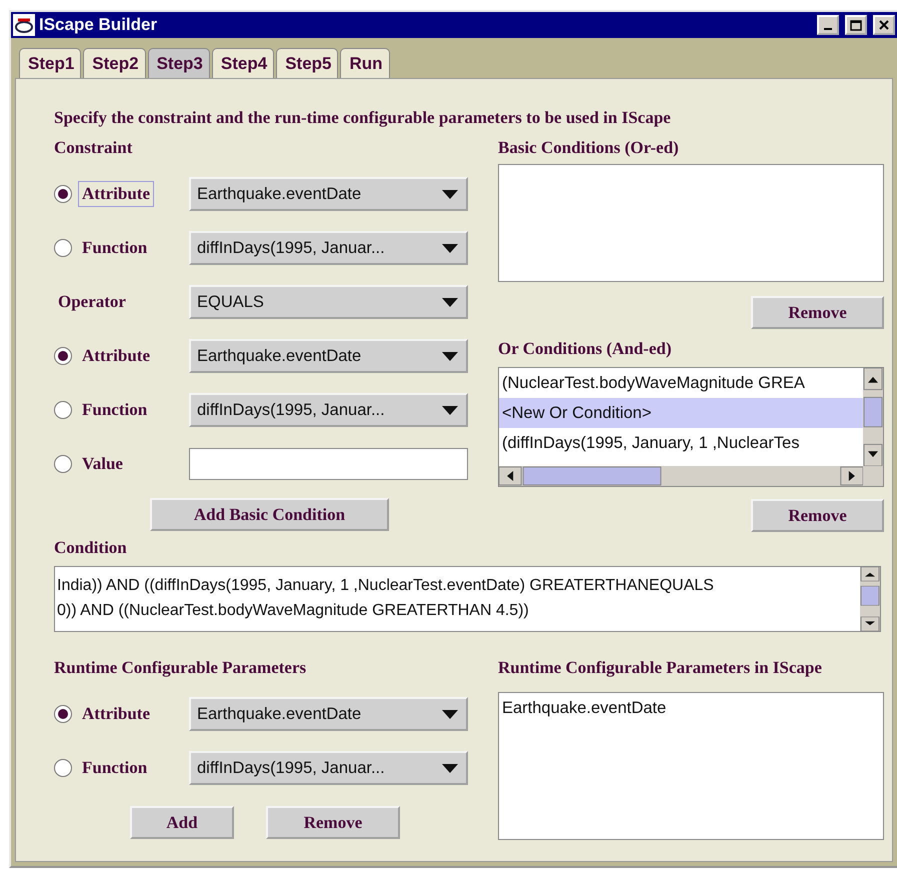 The image size is (897, 873). I want to click on or-conditions-list: (NuclearTest.bodyWaveMagnitude GREA <New Or Condition> (diffInDays(1995, January, 1 ,NuclearTes, so click(691, 427).